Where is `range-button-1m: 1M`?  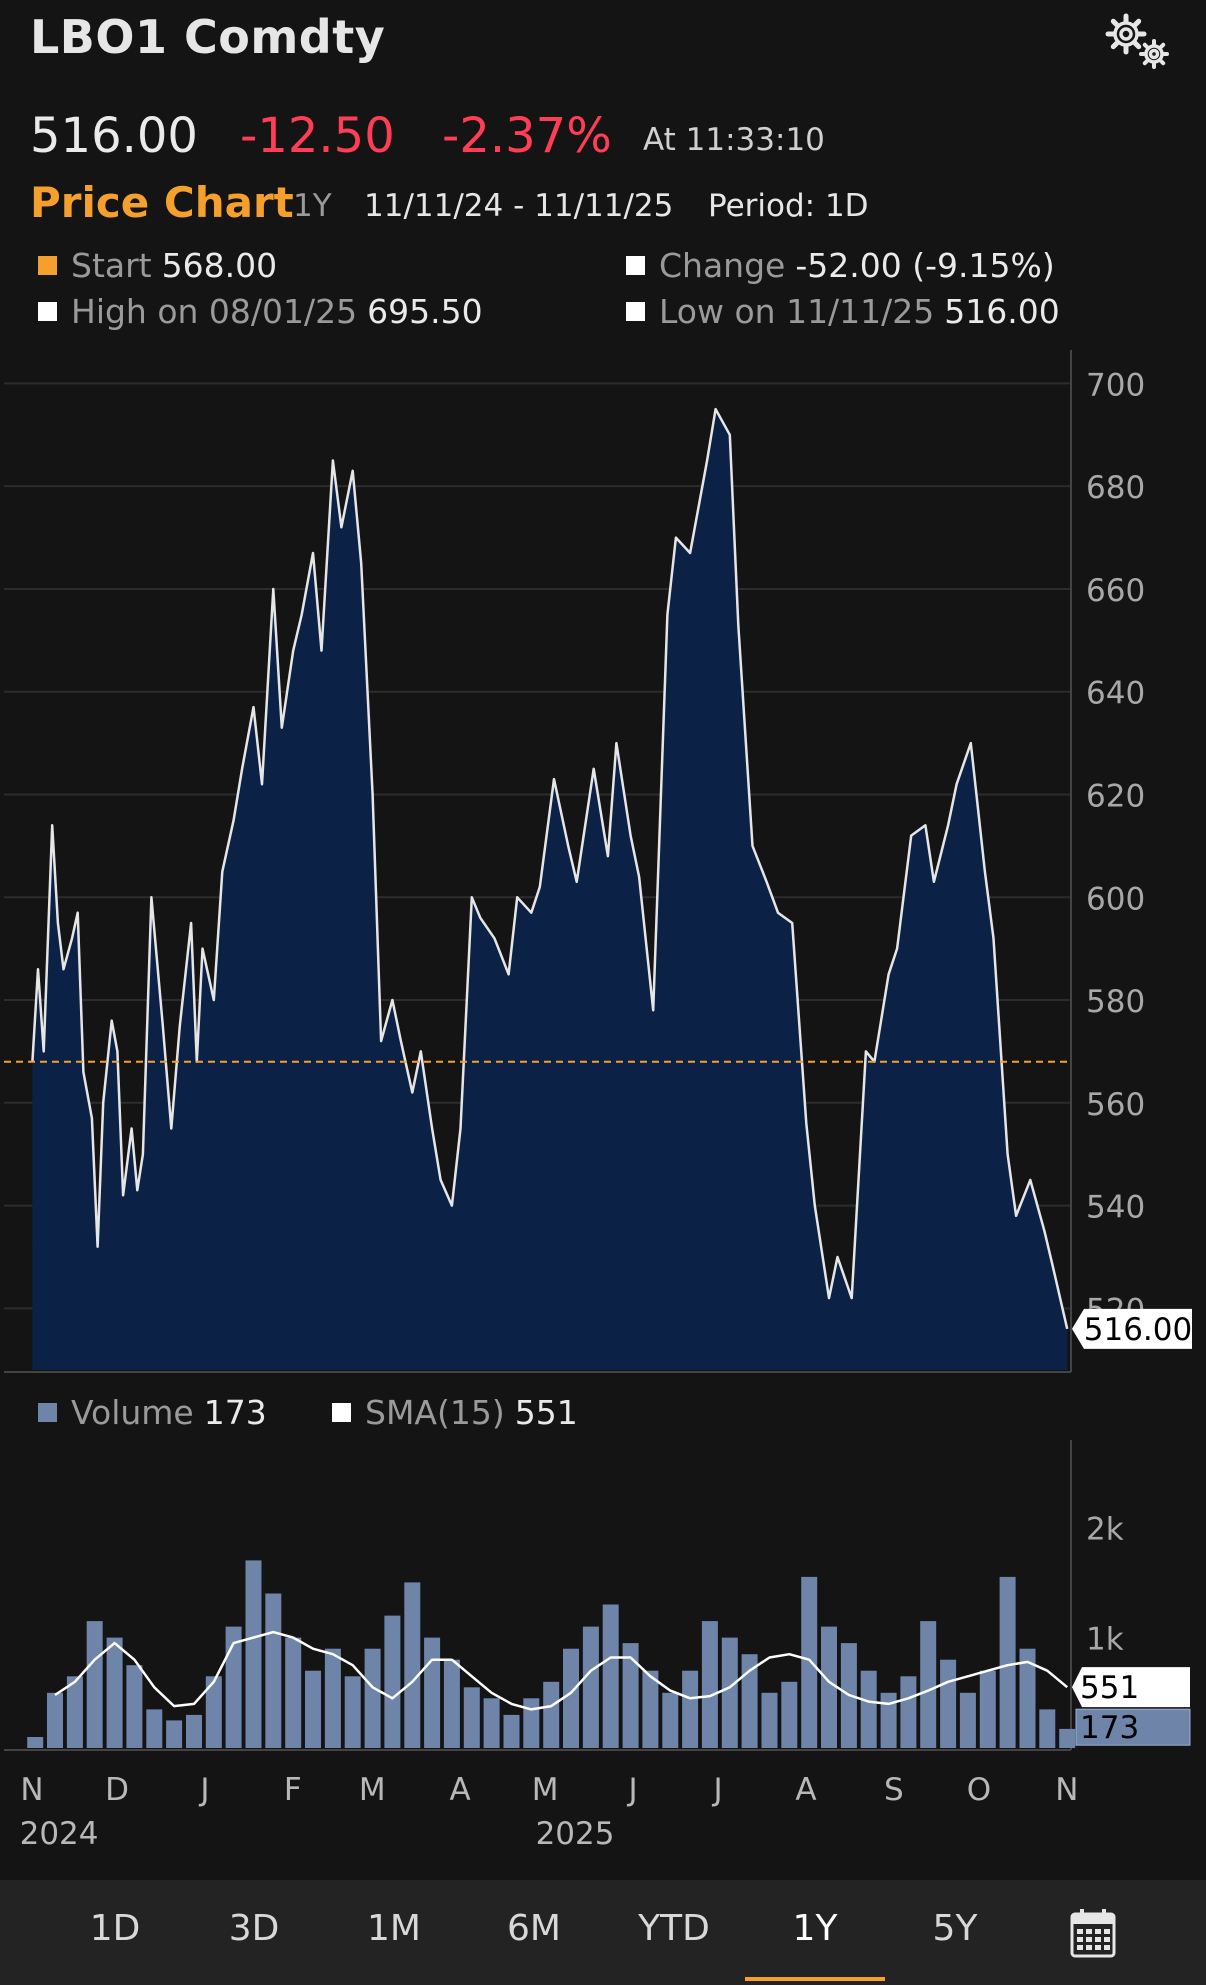
range-button-1m: 1M is located at coordinates (394, 1928).